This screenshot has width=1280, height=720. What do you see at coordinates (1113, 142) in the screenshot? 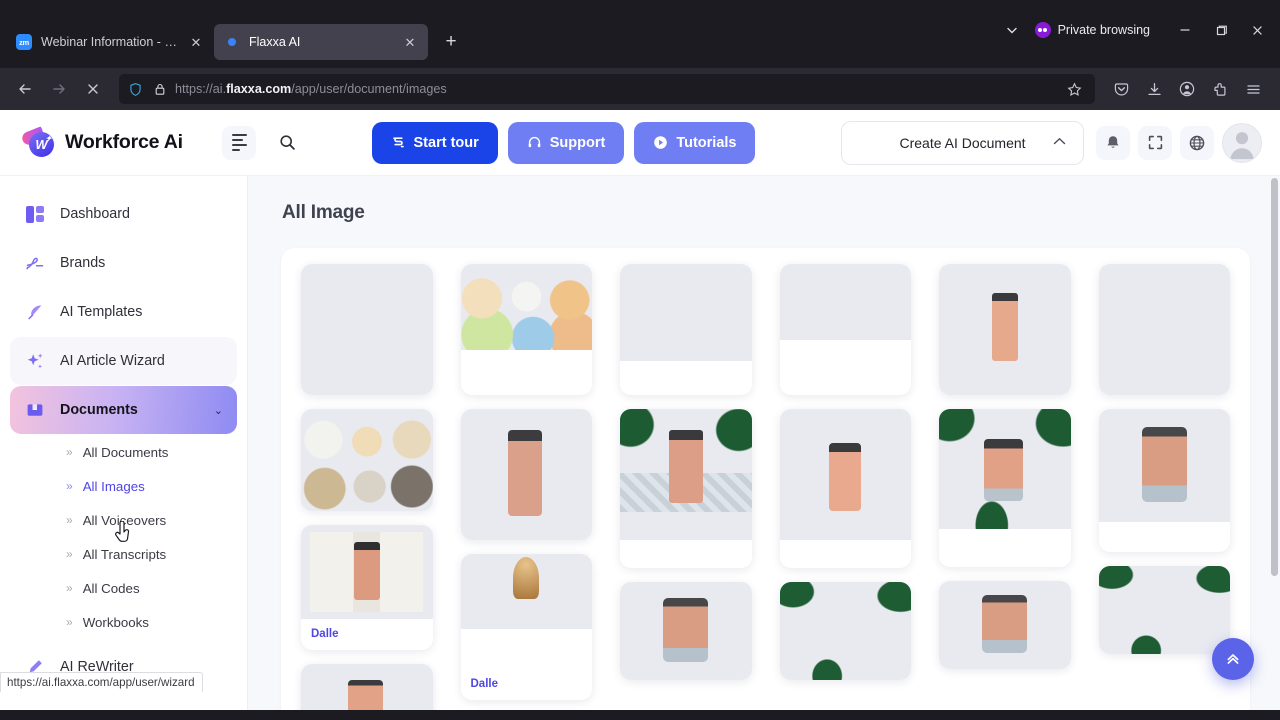
I see `bell-icon` at bounding box center [1113, 142].